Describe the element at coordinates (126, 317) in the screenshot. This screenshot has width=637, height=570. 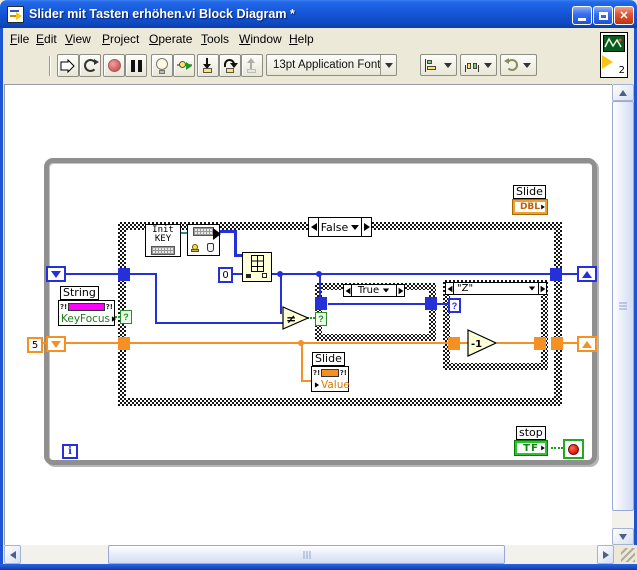
I see `tunnel-selector-outer: ?` at that location.